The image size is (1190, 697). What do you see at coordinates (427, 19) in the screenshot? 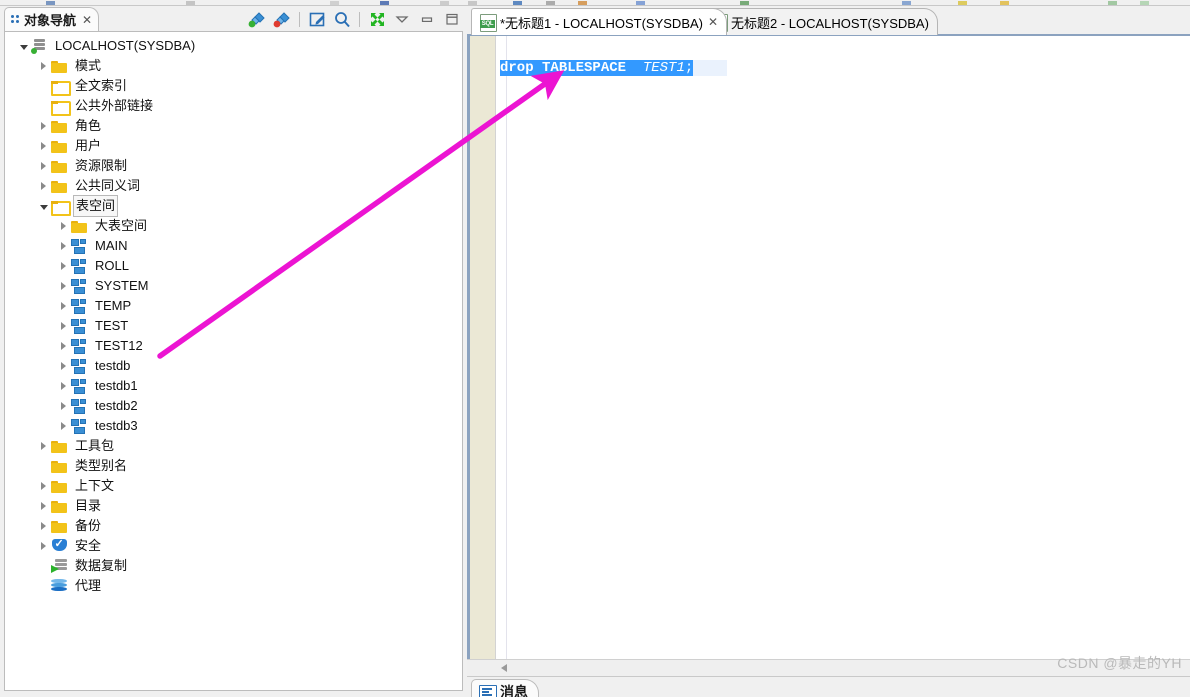
I see `minimize-icon` at bounding box center [427, 19].